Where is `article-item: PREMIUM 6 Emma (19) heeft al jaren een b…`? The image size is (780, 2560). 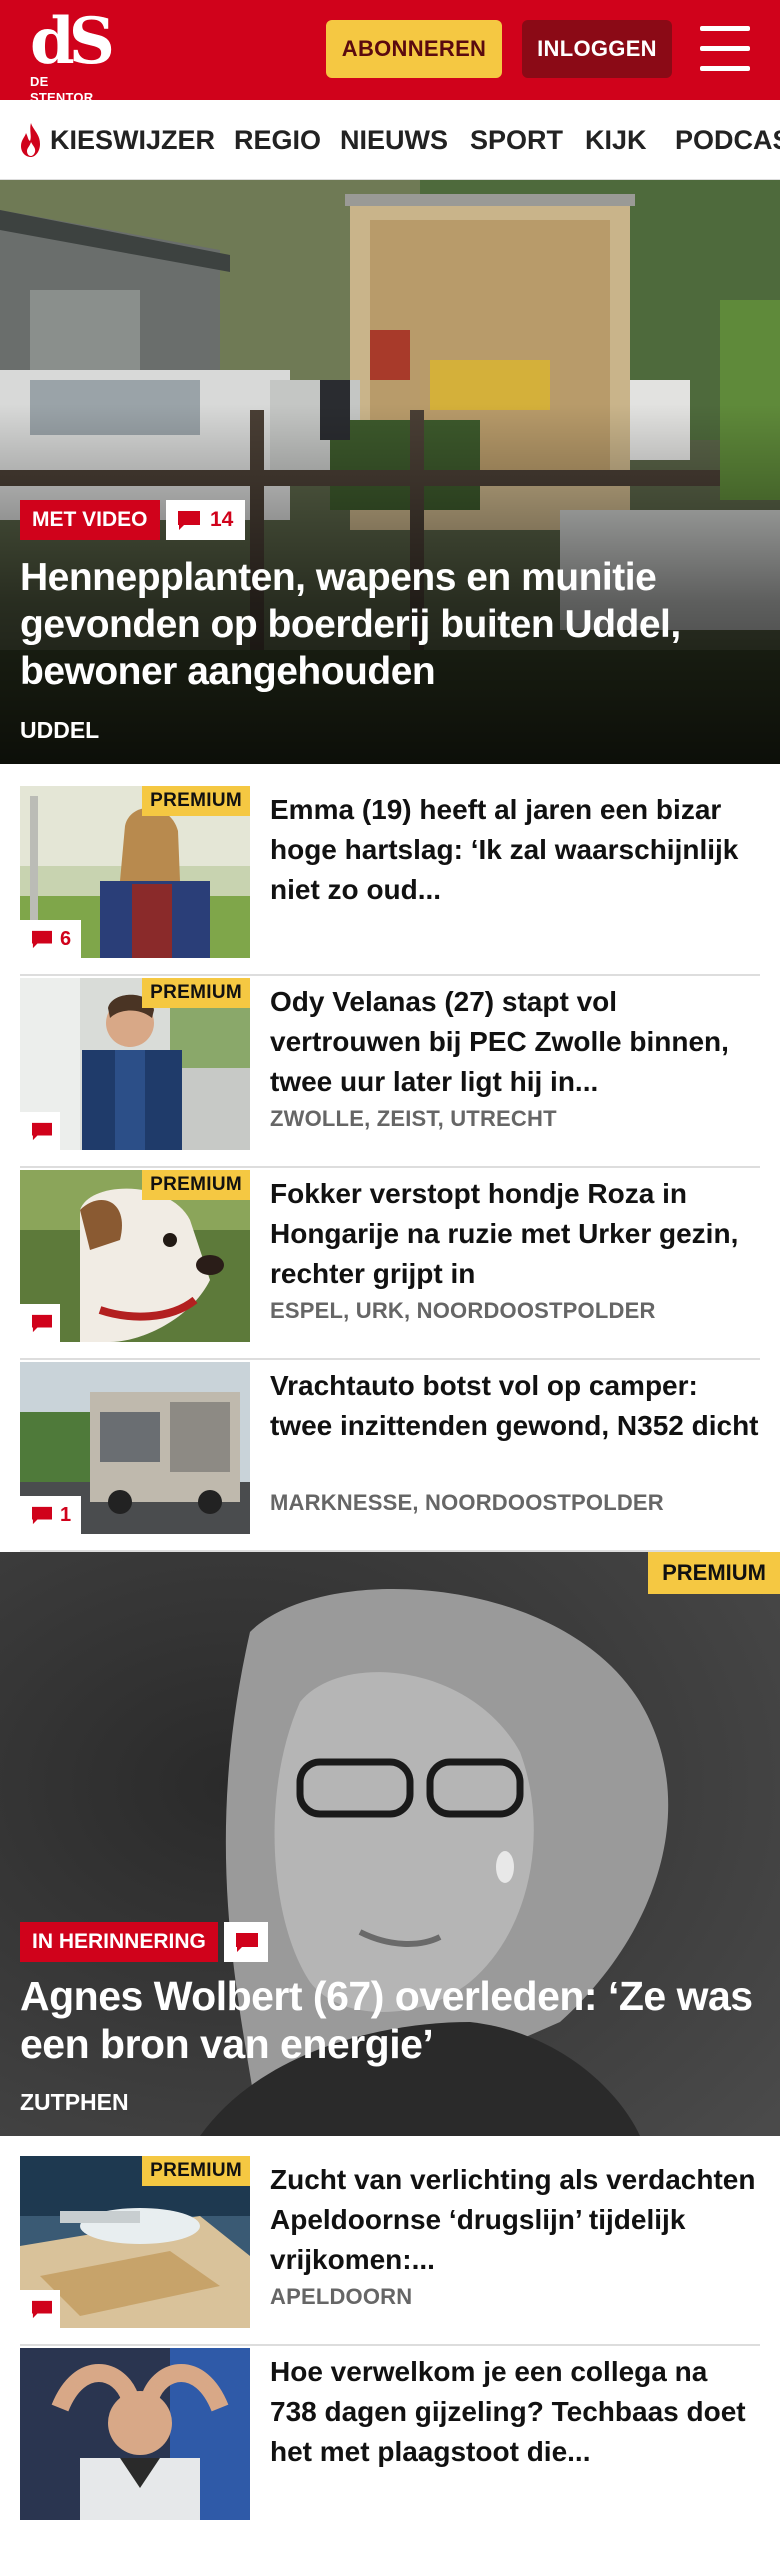 article-item: PREMIUM 6 Emma (19) heeft al jaren een b… is located at coordinates (390, 881).